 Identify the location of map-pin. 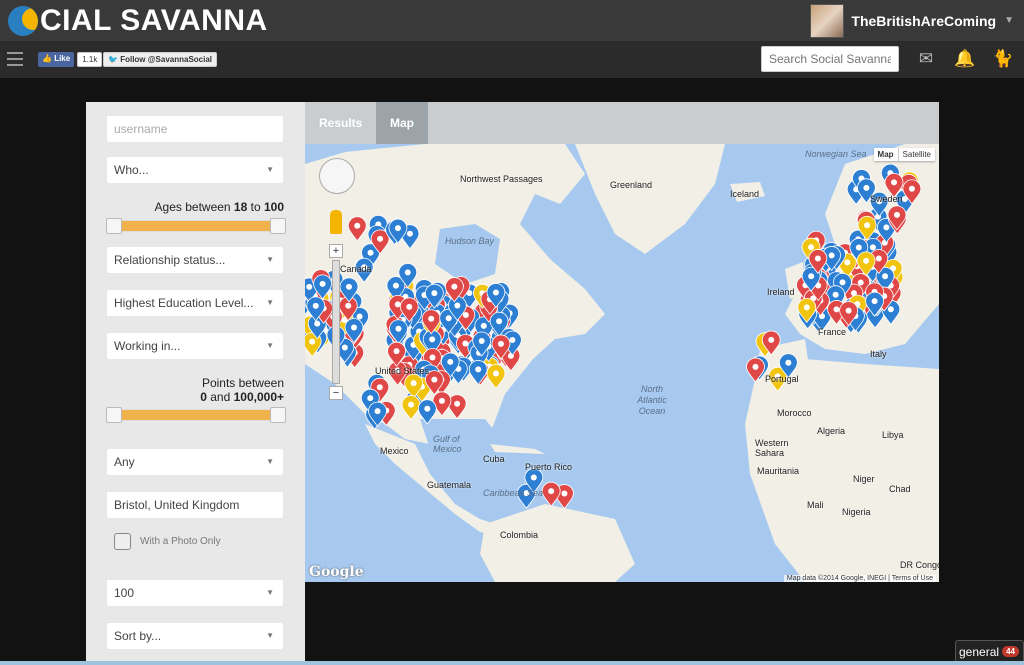
(551, 494).